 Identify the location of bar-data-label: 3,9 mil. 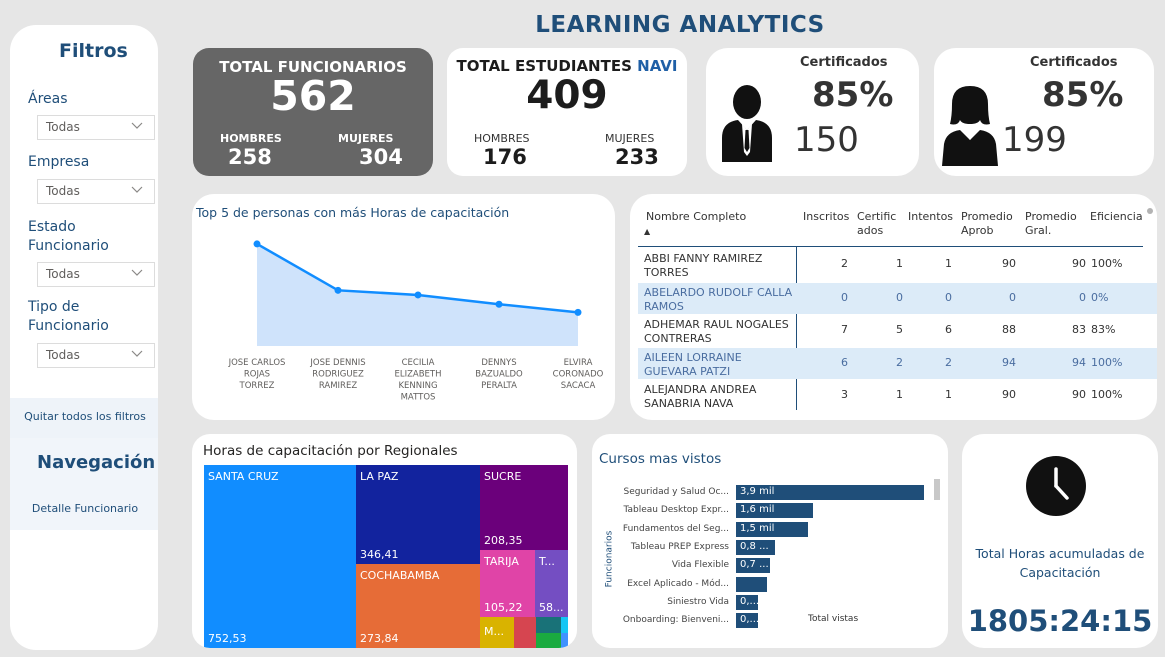
(757, 491).